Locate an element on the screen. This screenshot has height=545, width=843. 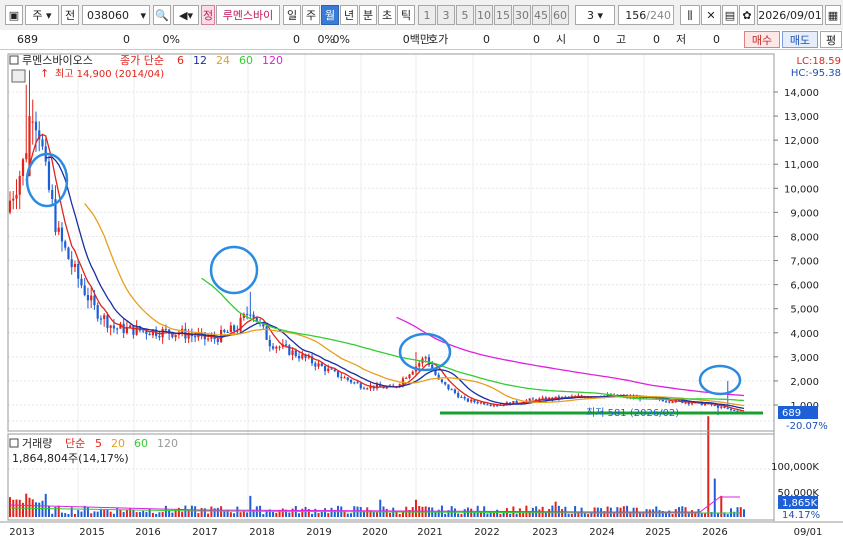
interval-button-45: 45 is located at coordinates (541, 15).